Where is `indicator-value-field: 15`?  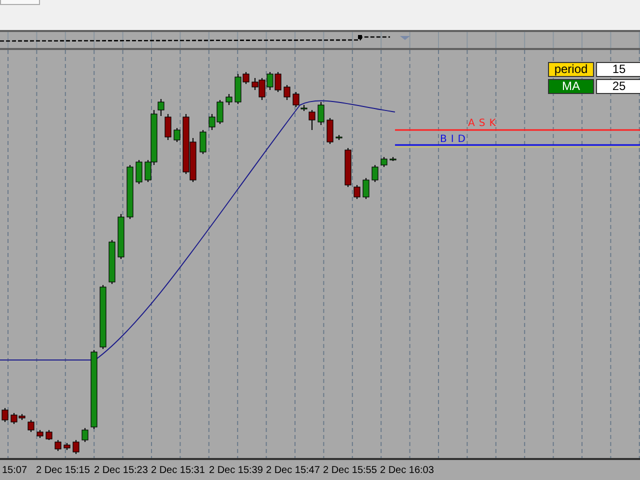 indicator-value-field: 15 is located at coordinates (618, 69).